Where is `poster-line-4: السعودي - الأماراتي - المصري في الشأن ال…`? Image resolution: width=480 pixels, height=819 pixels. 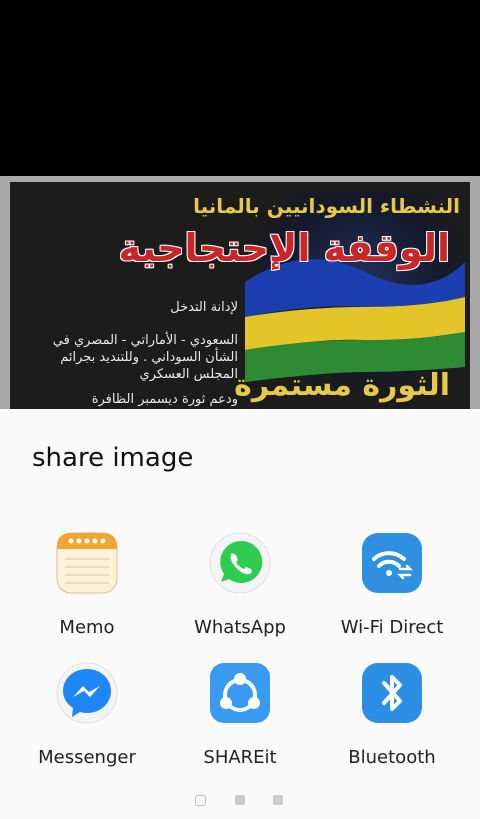
poster-line-4: السعودي - الأماراتي - المصري في الشأن ال… is located at coordinates (145, 357).